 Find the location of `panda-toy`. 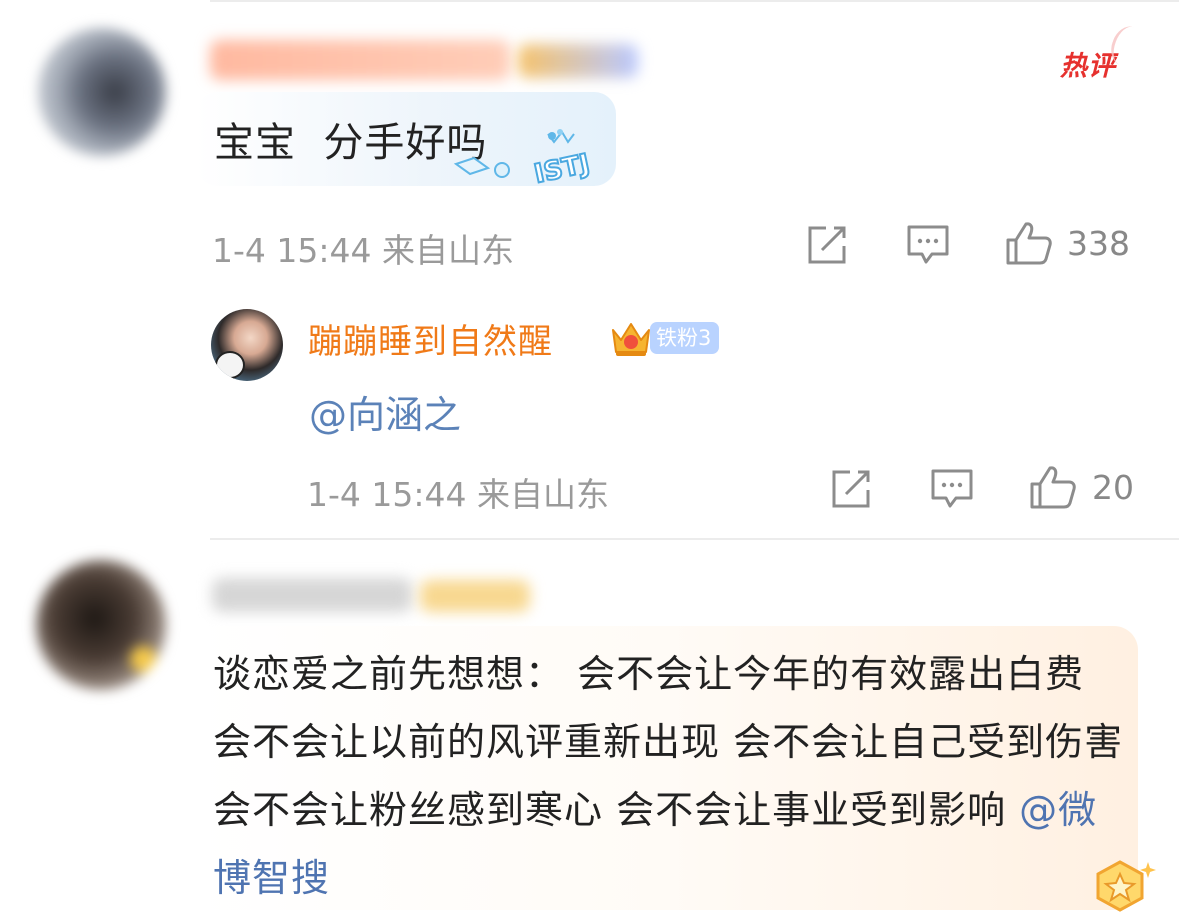

panda-toy is located at coordinates (230, 365).